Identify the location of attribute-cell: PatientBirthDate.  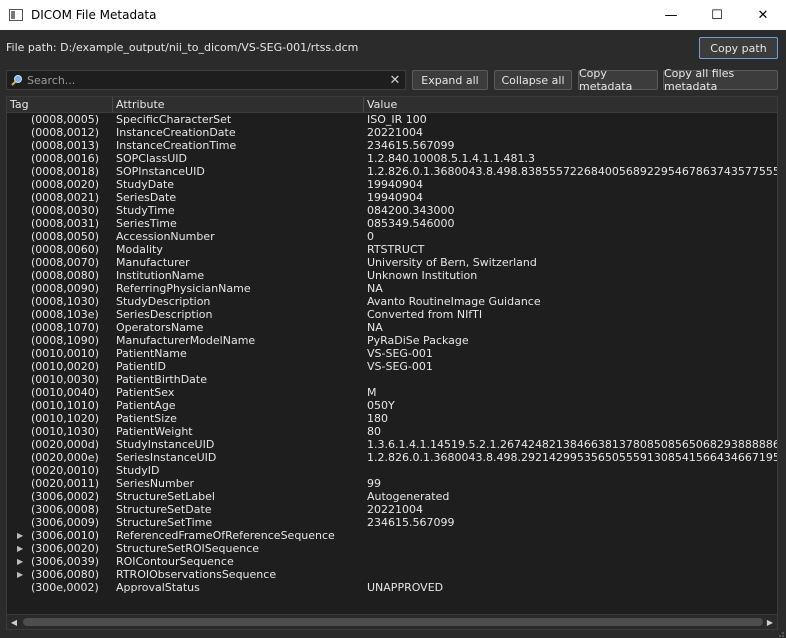
(162, 379).